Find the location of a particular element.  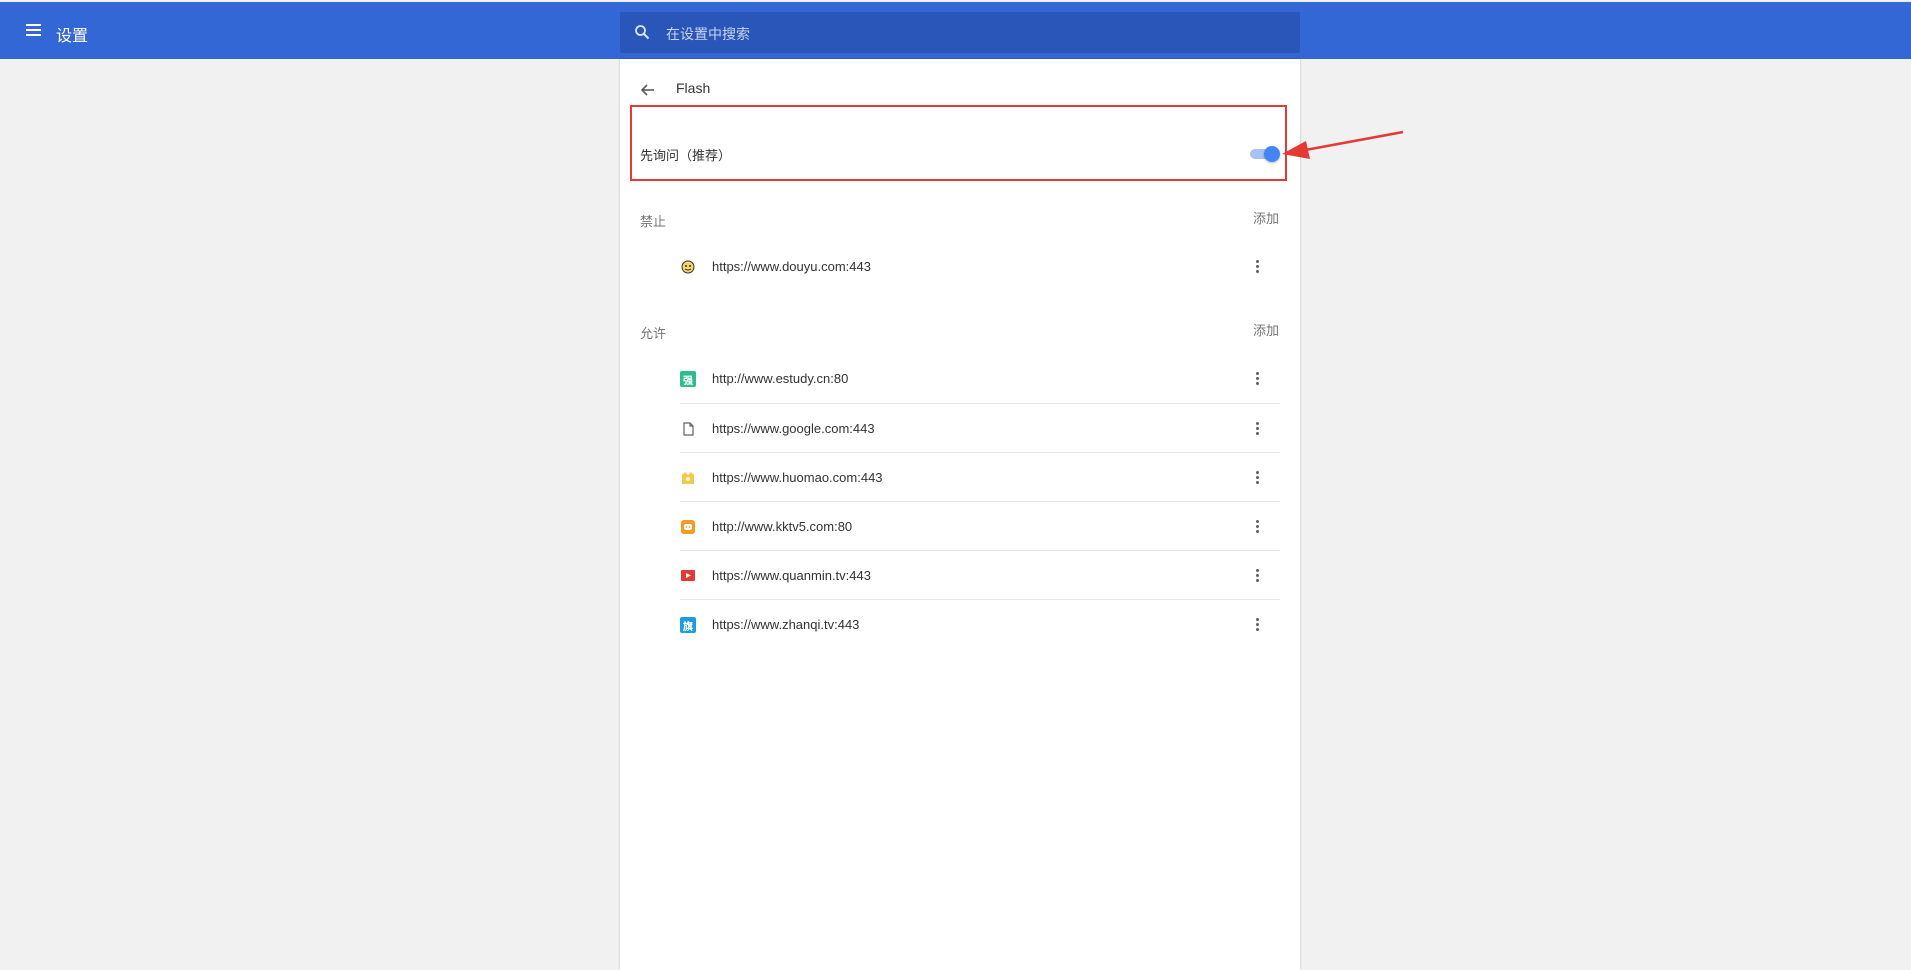

blocked-section-label: 禁止 is located at coordinates (653, 221).